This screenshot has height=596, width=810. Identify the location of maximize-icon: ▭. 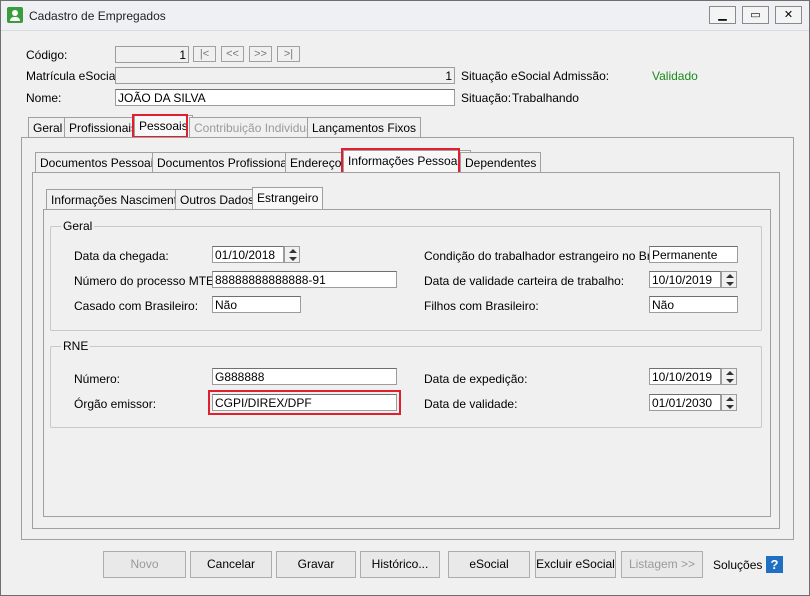
(755, 15).